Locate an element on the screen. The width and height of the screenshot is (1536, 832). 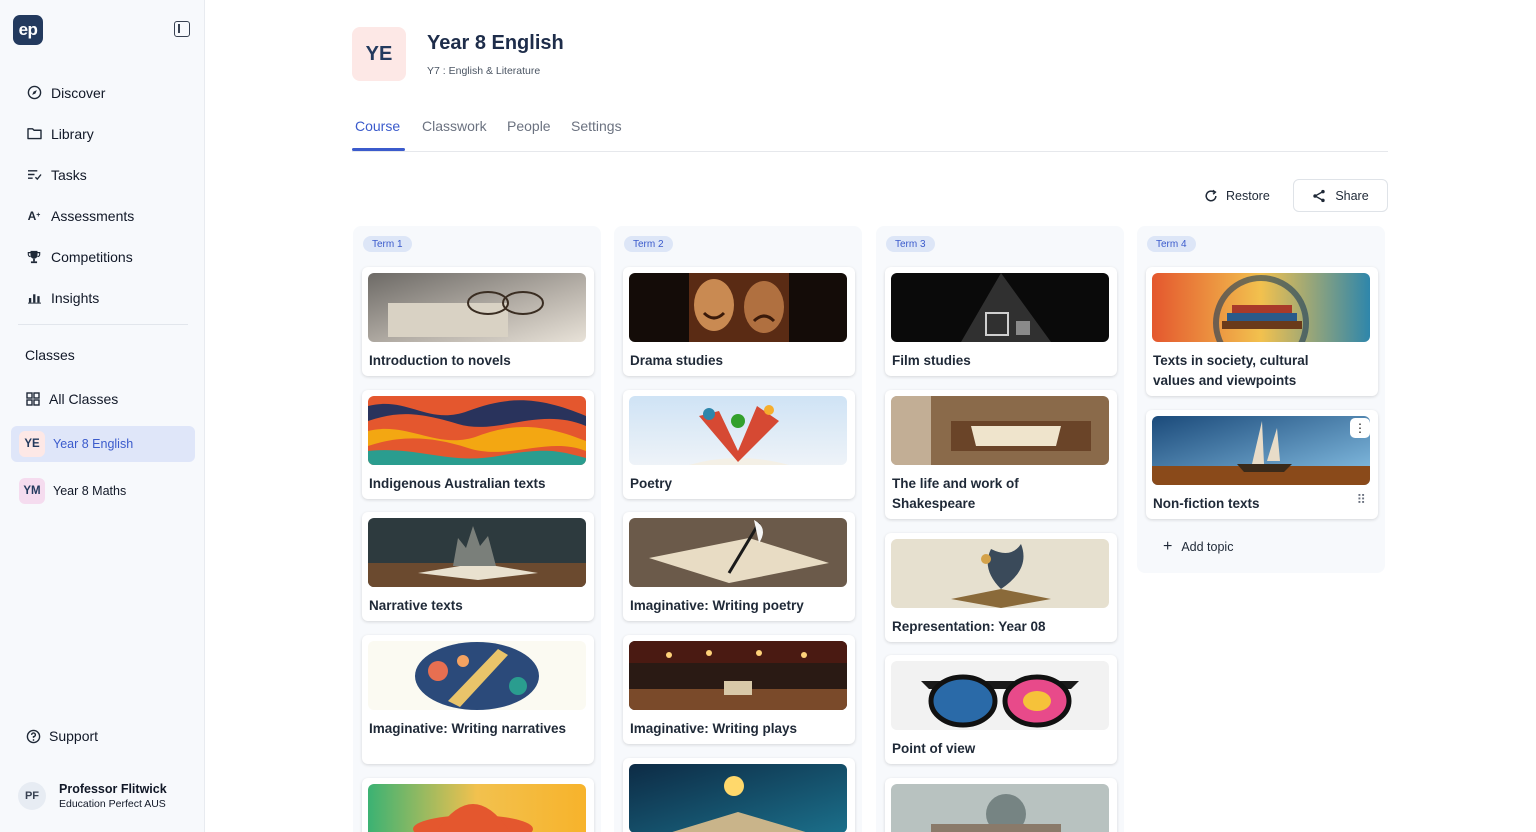
tab-settings: Settings is located at coordinates (596, 126).